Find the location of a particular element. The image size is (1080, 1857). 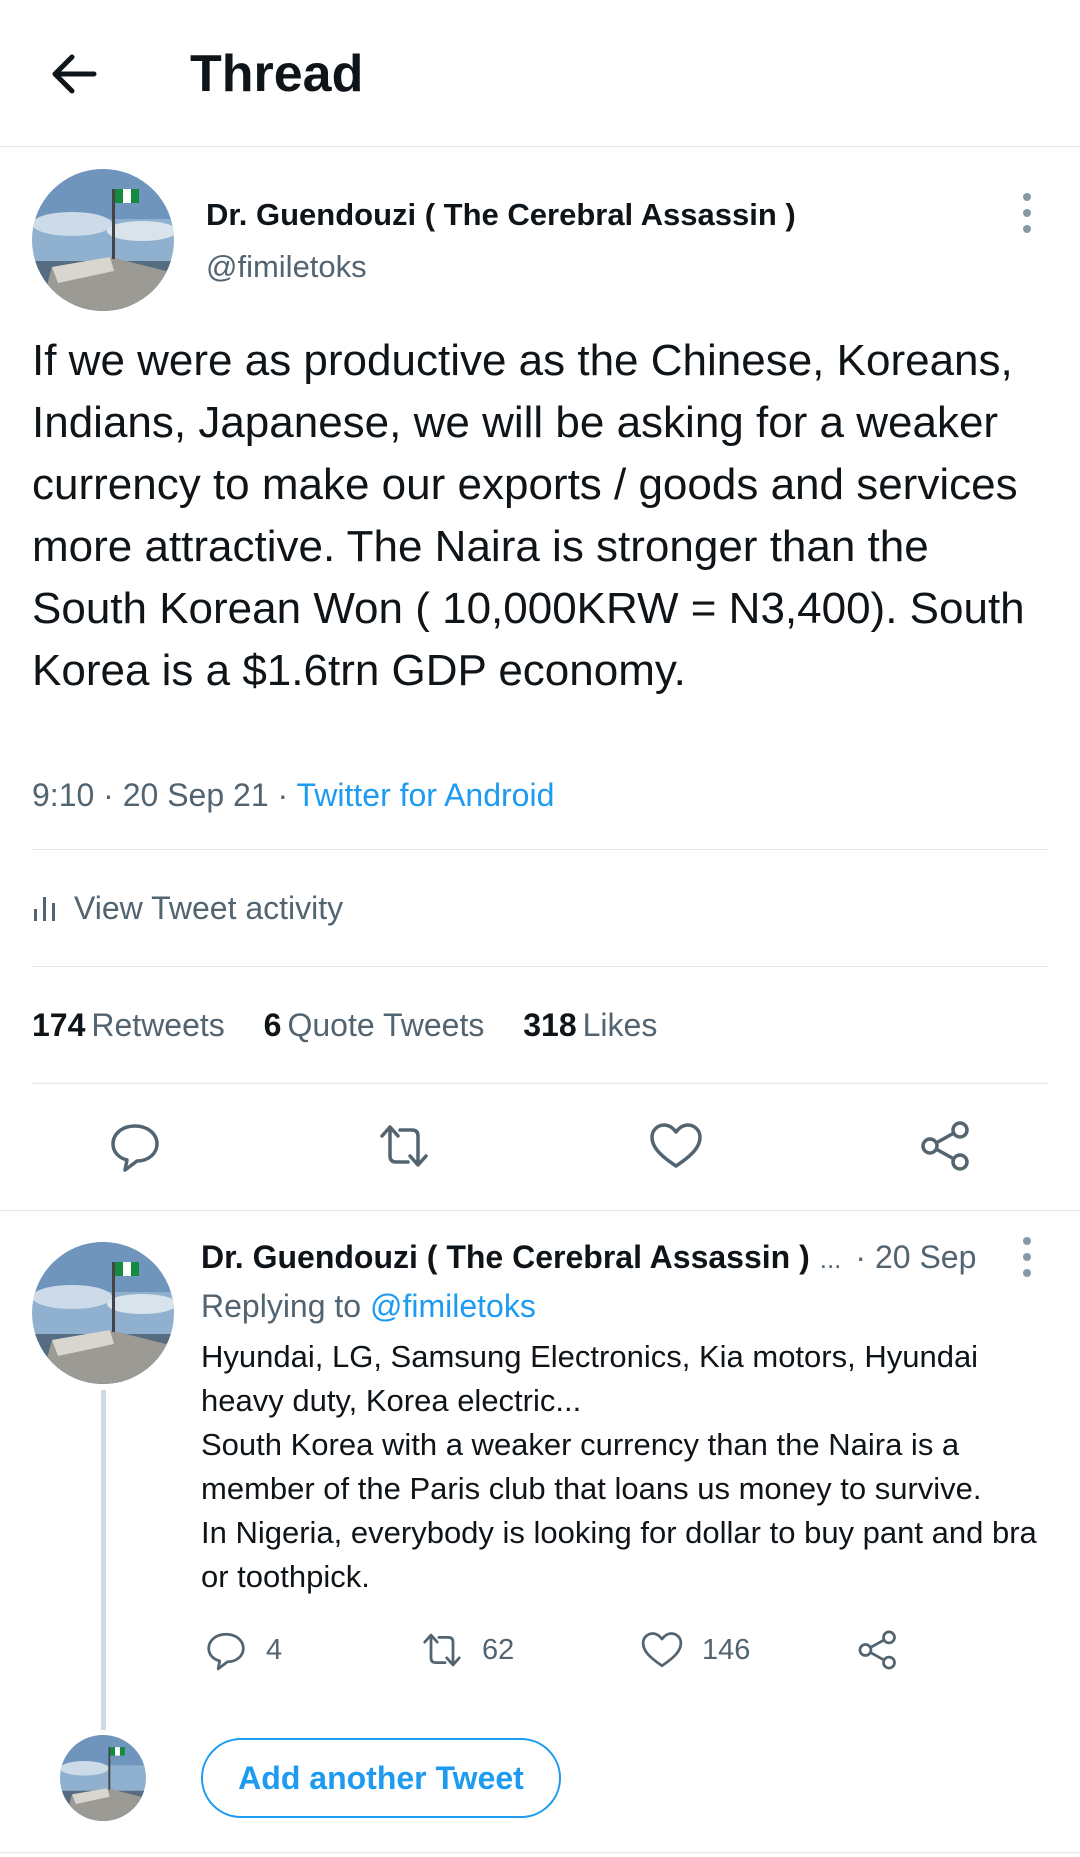

retweet-button is located at coordinates (404, 1146).